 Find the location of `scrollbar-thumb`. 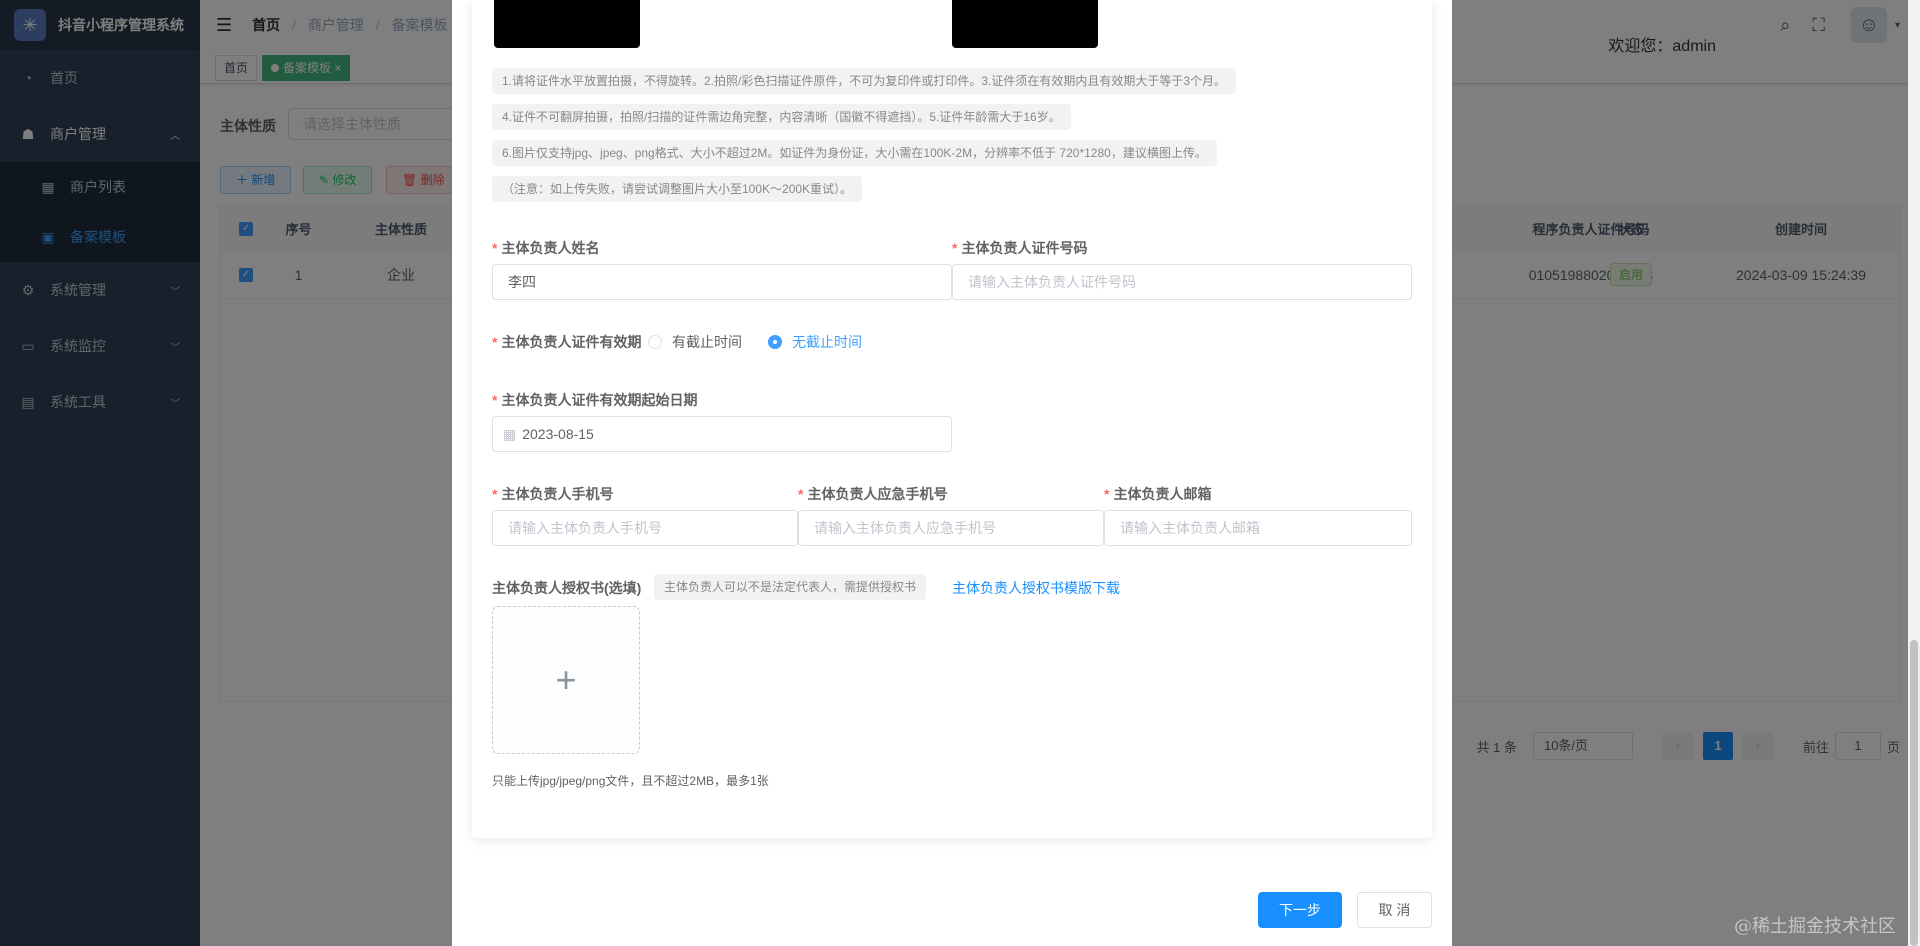

scrollbar-thumb is located at coordinates (1914, 793).